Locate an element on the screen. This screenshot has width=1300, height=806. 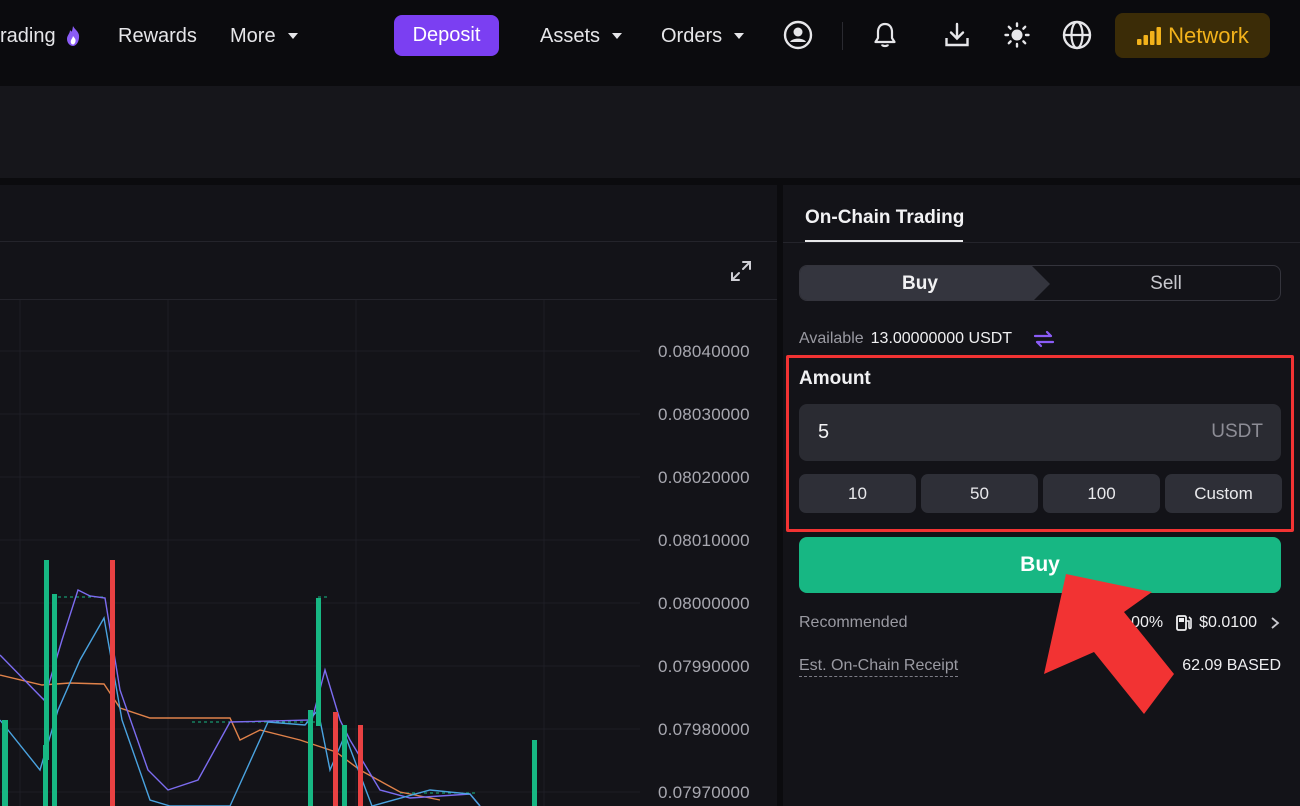
nav-more: More is located at coordinates (264, 36).